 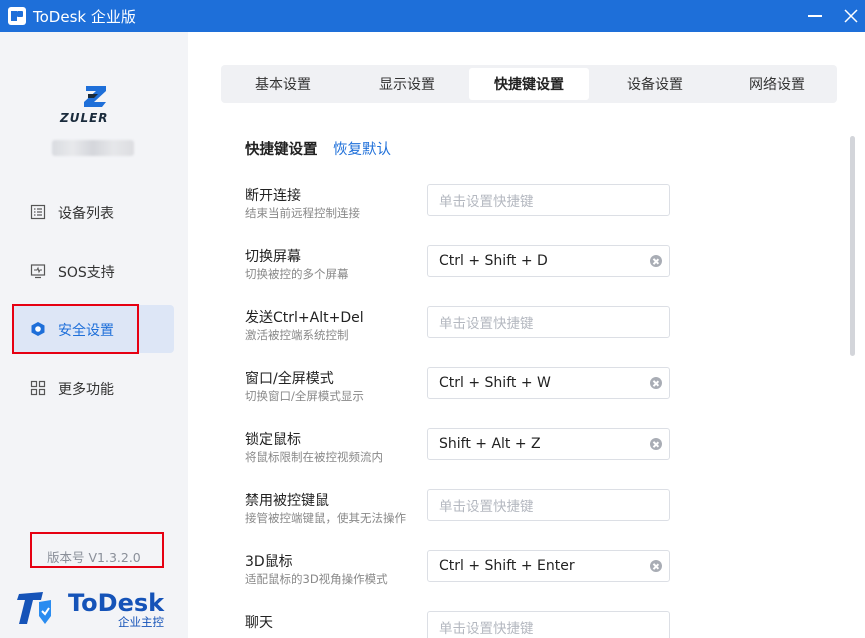 I want to click on settings-tabs: 基本设置 显示设置 快捷键设置 设备设置 网络设置, so click(x=529, y=84).